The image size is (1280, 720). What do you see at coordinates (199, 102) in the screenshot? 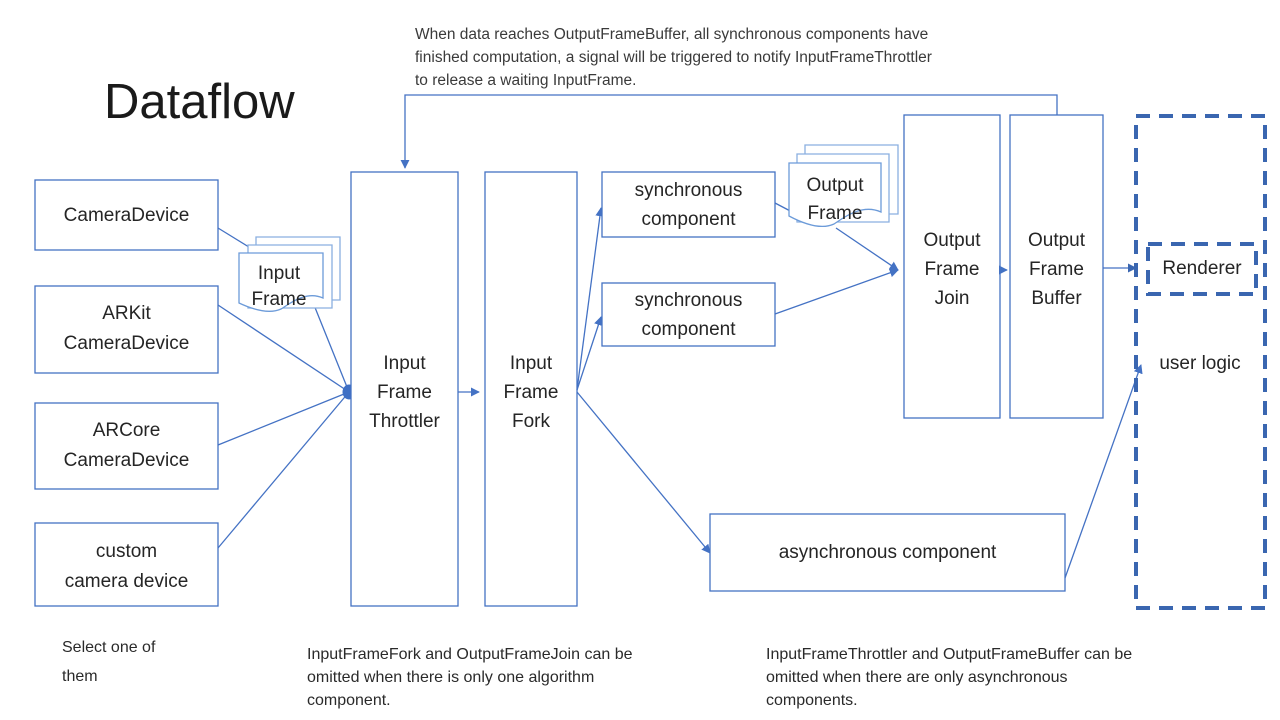
I see `page-title: Dataflow` at bounding box center [199, 102].